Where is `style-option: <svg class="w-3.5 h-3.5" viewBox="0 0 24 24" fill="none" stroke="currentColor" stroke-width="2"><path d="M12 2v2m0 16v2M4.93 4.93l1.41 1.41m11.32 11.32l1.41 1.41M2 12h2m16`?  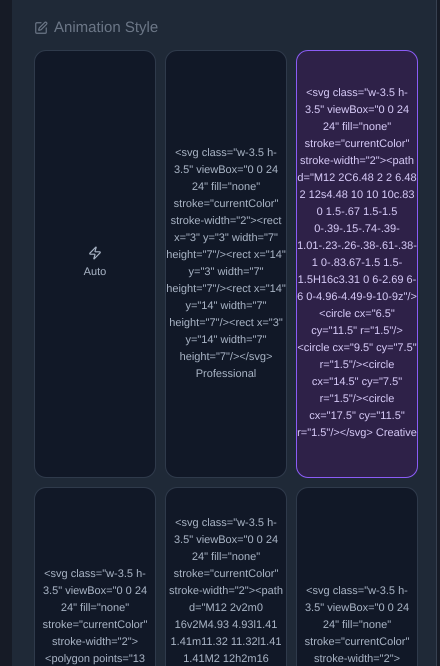
style-option: <svg class="w-3.5 h-3.5" viewBox="0 0 24 24" fill="none" stroke="currentColor" stroke-width="2"><path d="M12 2v2m0 16v2M4.93 4.93l1.41 1.41m11.32 11.32l1.41 1.41M2 12h2m16 is located at coordinates (226, 576).